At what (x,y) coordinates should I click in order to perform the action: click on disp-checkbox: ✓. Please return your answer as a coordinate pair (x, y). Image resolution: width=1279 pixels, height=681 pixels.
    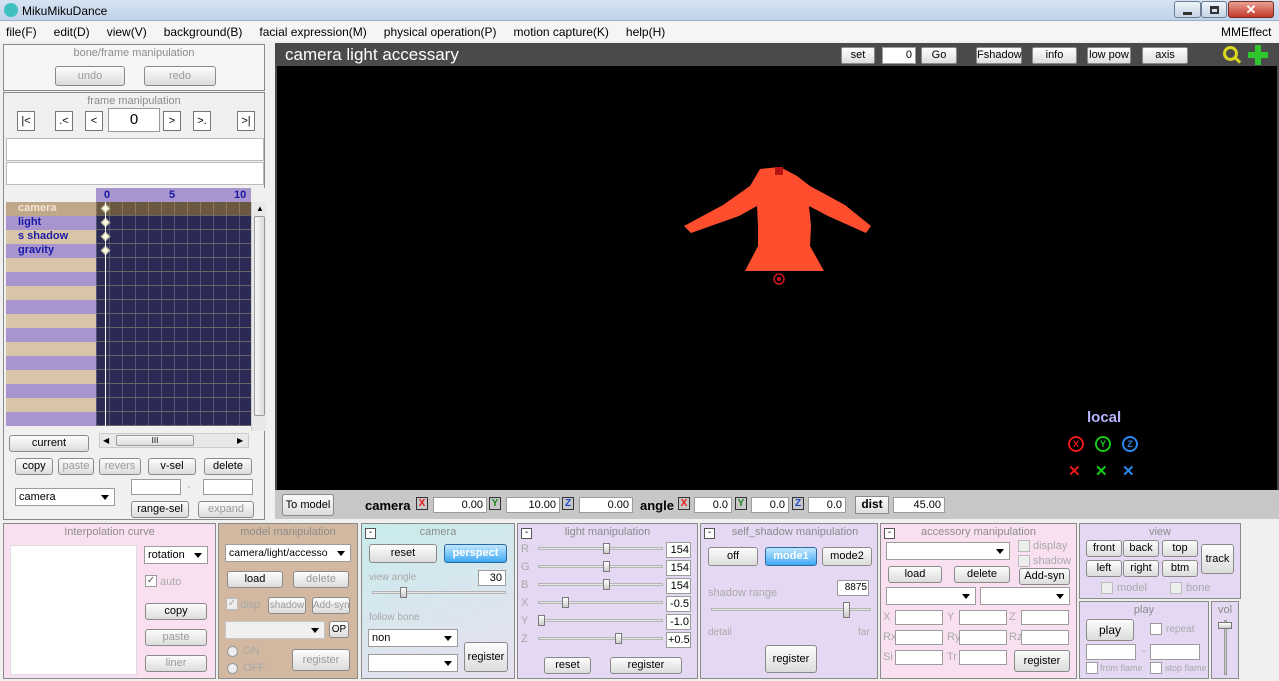
    Looking at the image, I should click on (232, 604).